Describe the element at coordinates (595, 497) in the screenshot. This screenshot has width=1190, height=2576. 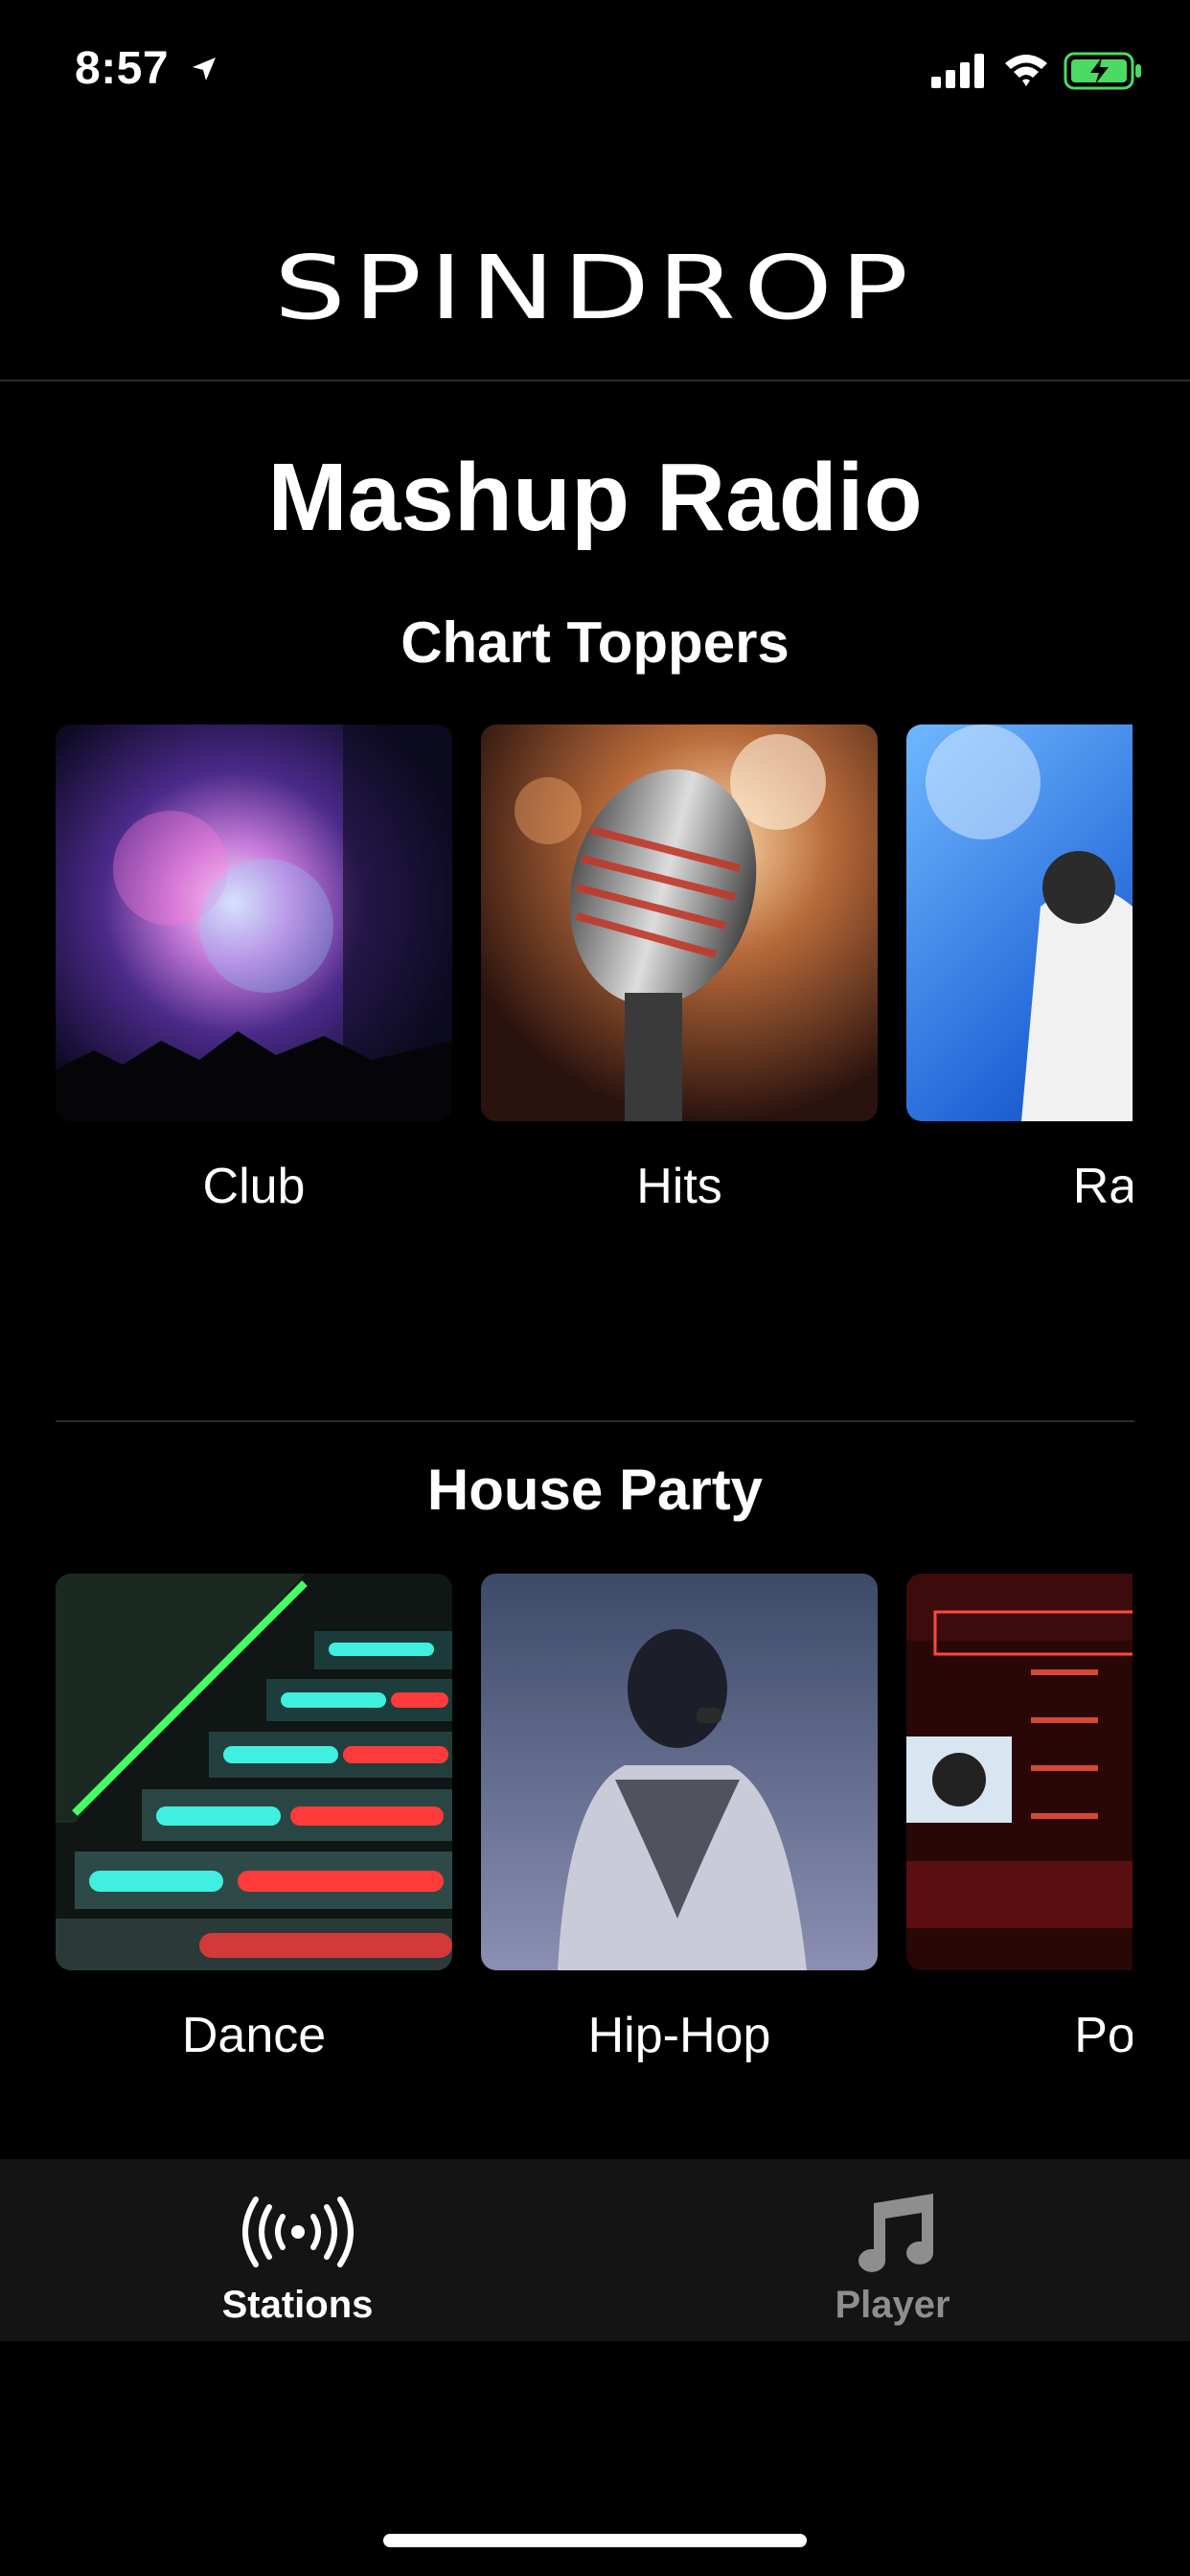
I see `page-title: Mashup Radio` at that location.